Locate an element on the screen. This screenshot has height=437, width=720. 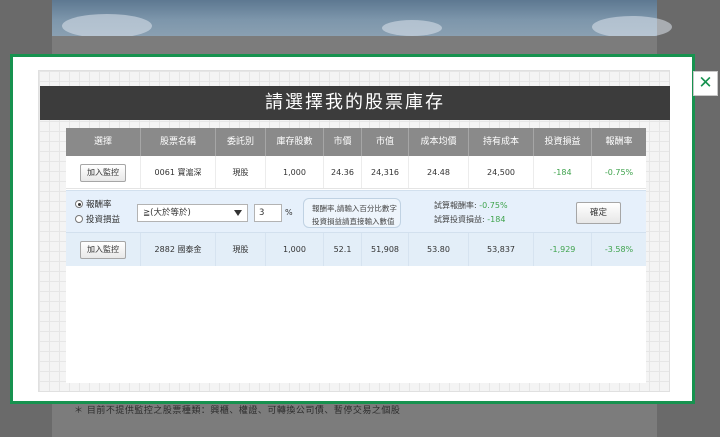
radio-pnl-label: 投資損益 is located at coordinates (103, 220).